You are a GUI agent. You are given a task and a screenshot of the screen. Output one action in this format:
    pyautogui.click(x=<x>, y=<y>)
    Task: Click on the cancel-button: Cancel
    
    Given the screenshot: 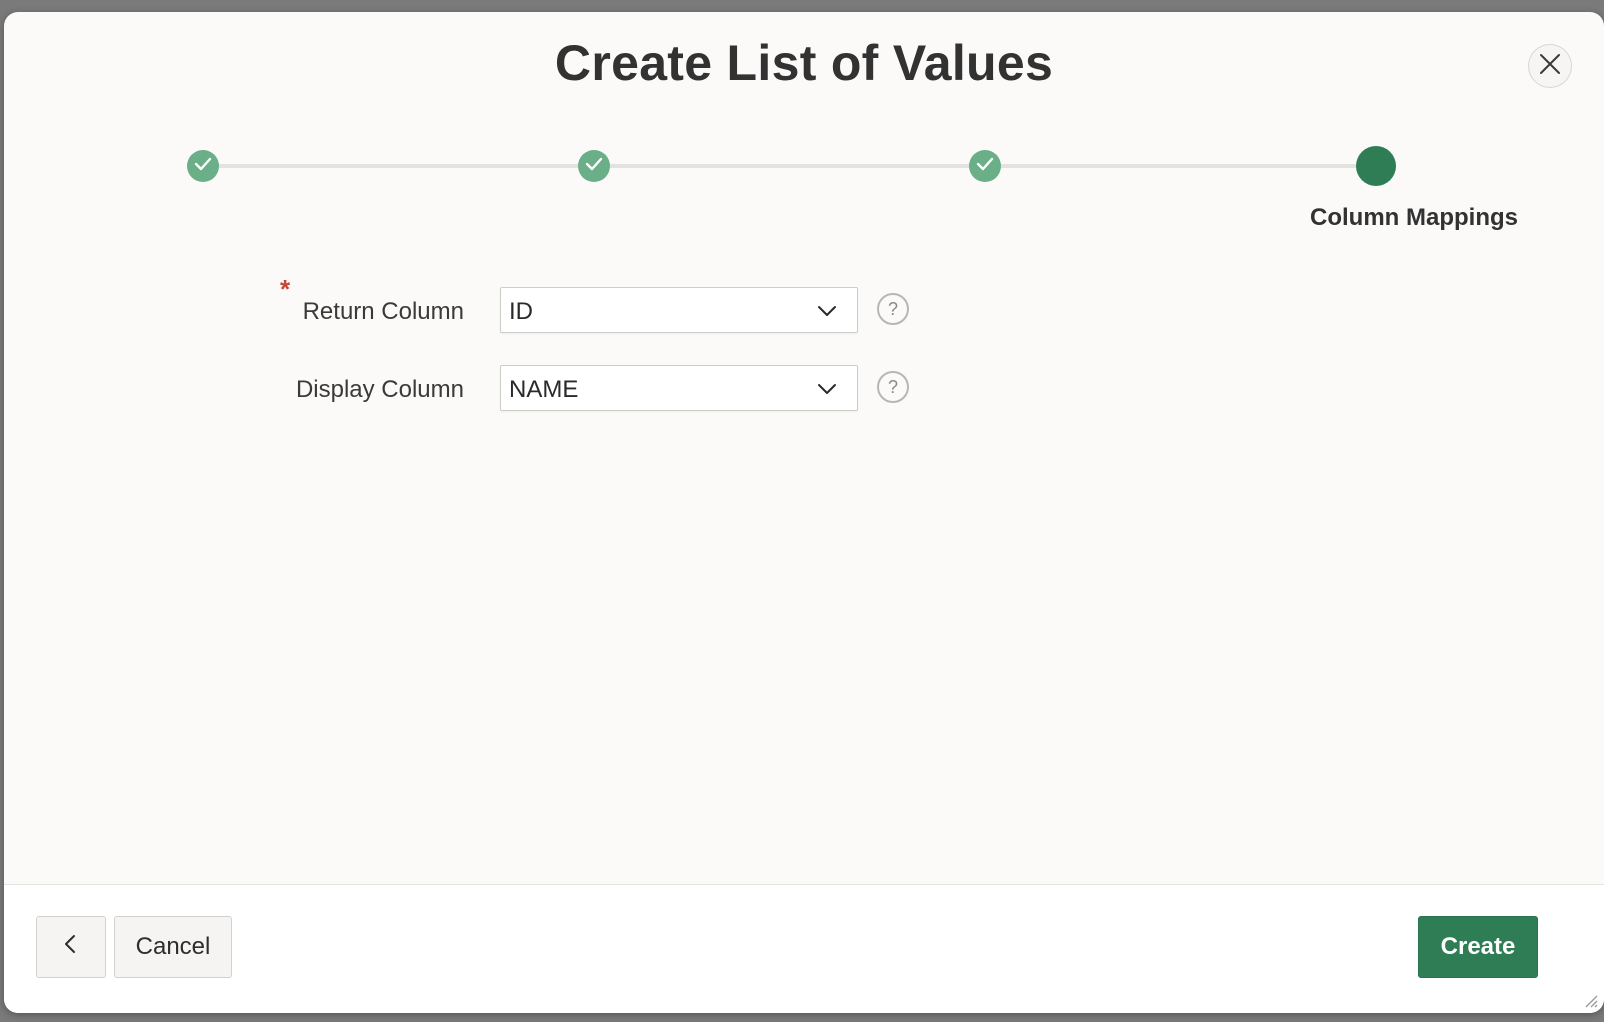 What is the action you would take?
    pyautogui.click(x=173, y=947)
    